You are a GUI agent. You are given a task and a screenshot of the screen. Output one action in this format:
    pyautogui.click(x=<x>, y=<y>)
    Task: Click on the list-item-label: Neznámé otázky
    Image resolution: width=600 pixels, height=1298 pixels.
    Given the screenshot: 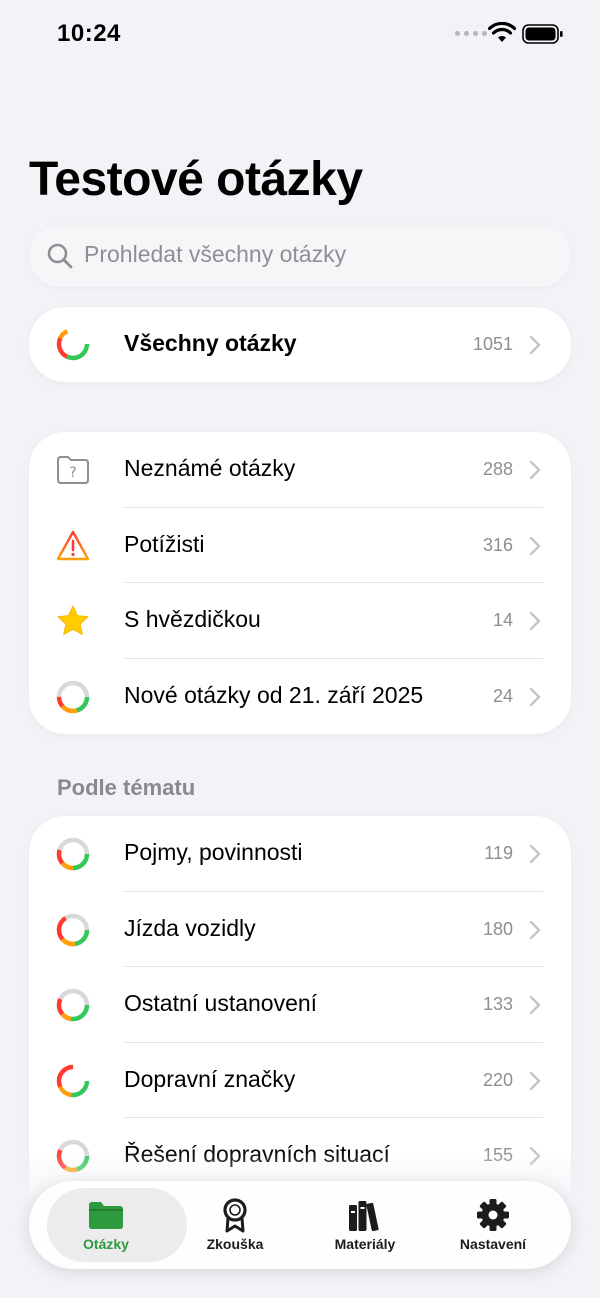 What is the action you would take?
    pyautogui.click(x=210, y=468)
    